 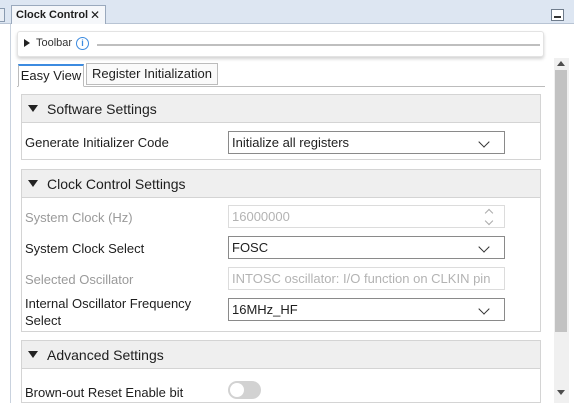 What do you see at coordinates (105, 355) in the screenshot?
I see `section-title: Advanced Settings` at bounding box center [105, 355].